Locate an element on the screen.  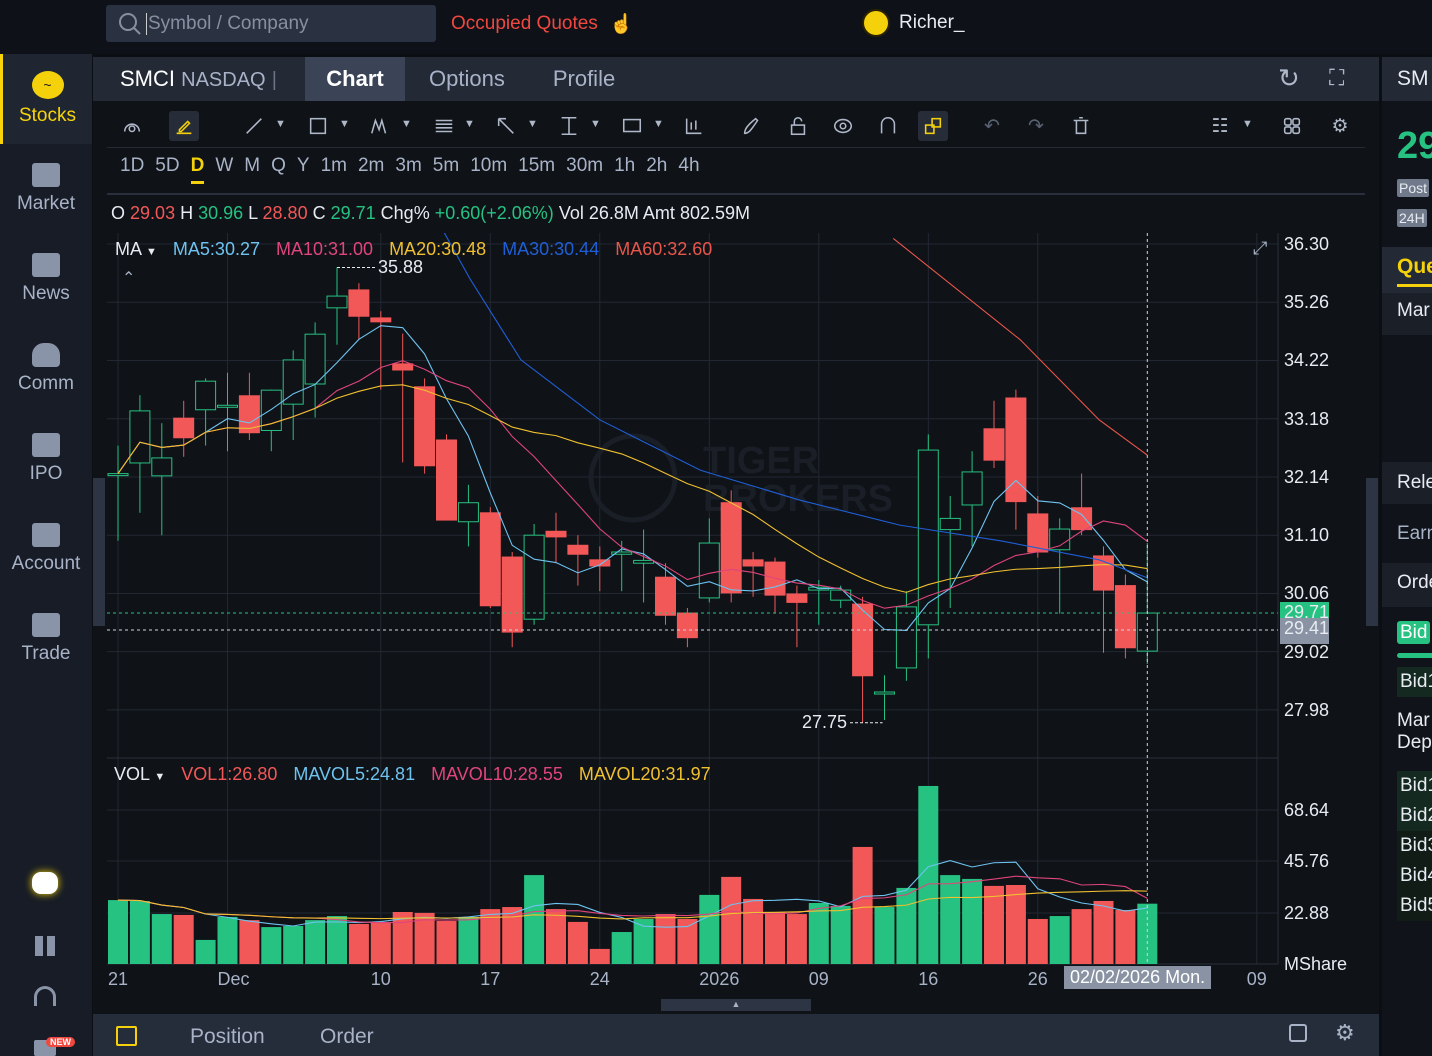
search-box is located at coordinates (271, 23).